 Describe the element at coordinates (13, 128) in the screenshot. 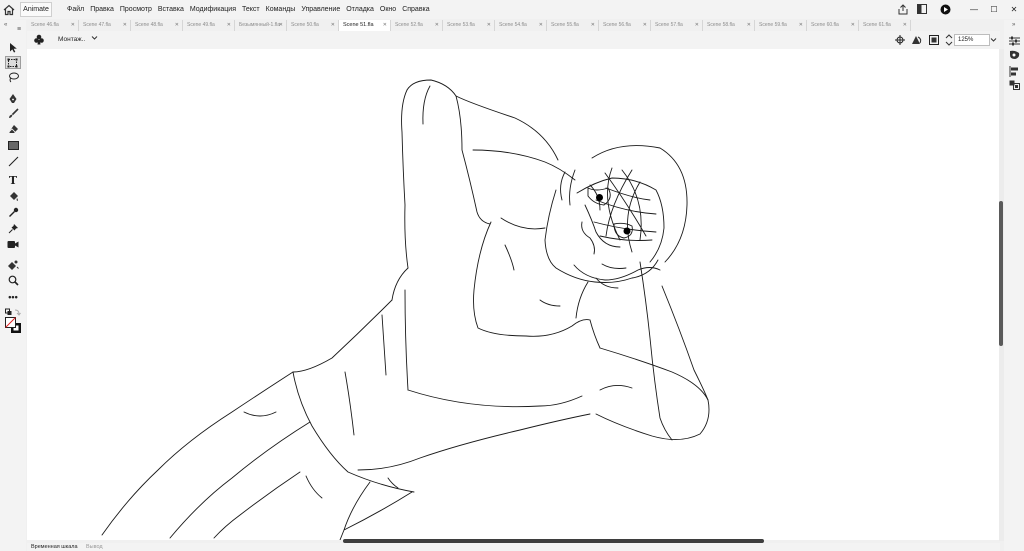

I see `eraser-tool-icon` at that location.